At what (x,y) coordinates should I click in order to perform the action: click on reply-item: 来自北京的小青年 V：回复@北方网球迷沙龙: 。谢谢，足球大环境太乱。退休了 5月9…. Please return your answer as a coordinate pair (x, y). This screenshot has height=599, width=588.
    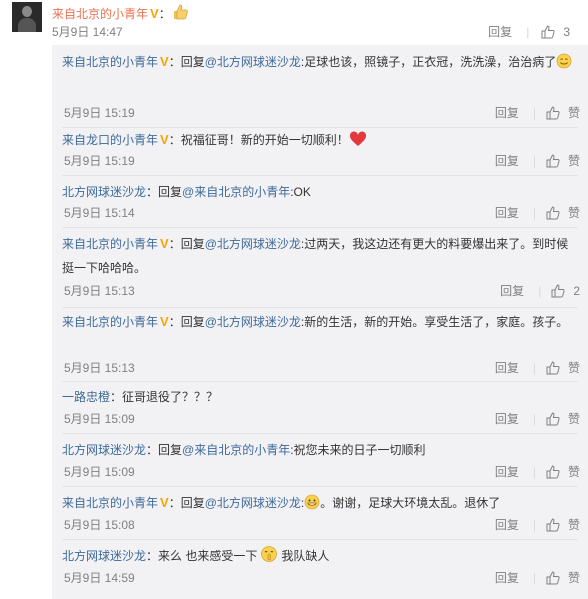
    Looking at the image, I should click on (321, 511).